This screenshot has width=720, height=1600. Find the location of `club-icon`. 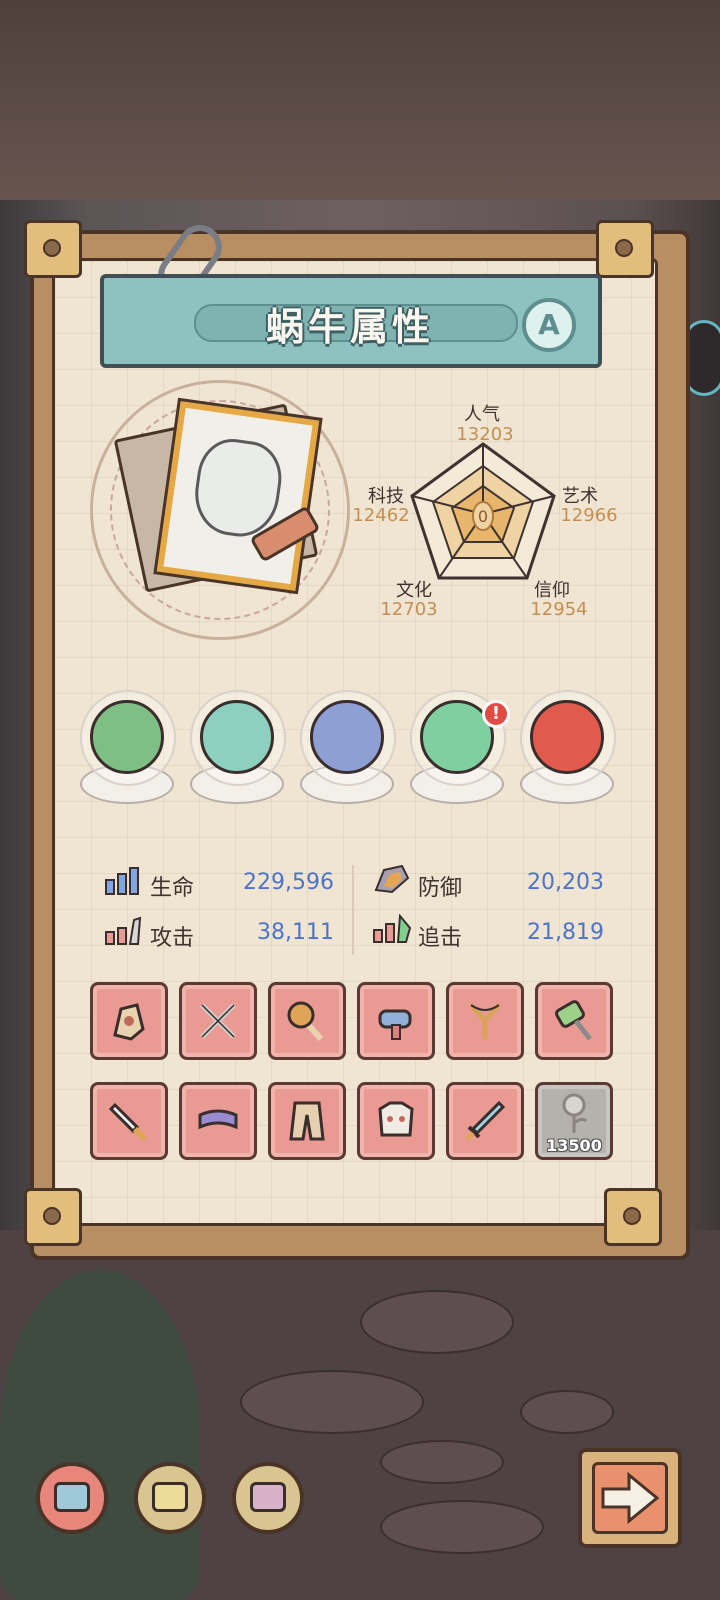

club-icon is located at coordinates (305, 1021).